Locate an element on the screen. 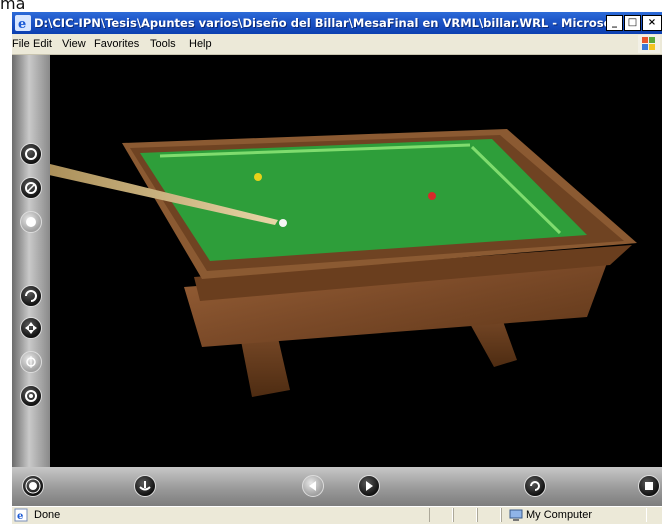 Image resolution: width=662 pixels, height=524 pixels. walk-icon is located at coordinates (31, 154).